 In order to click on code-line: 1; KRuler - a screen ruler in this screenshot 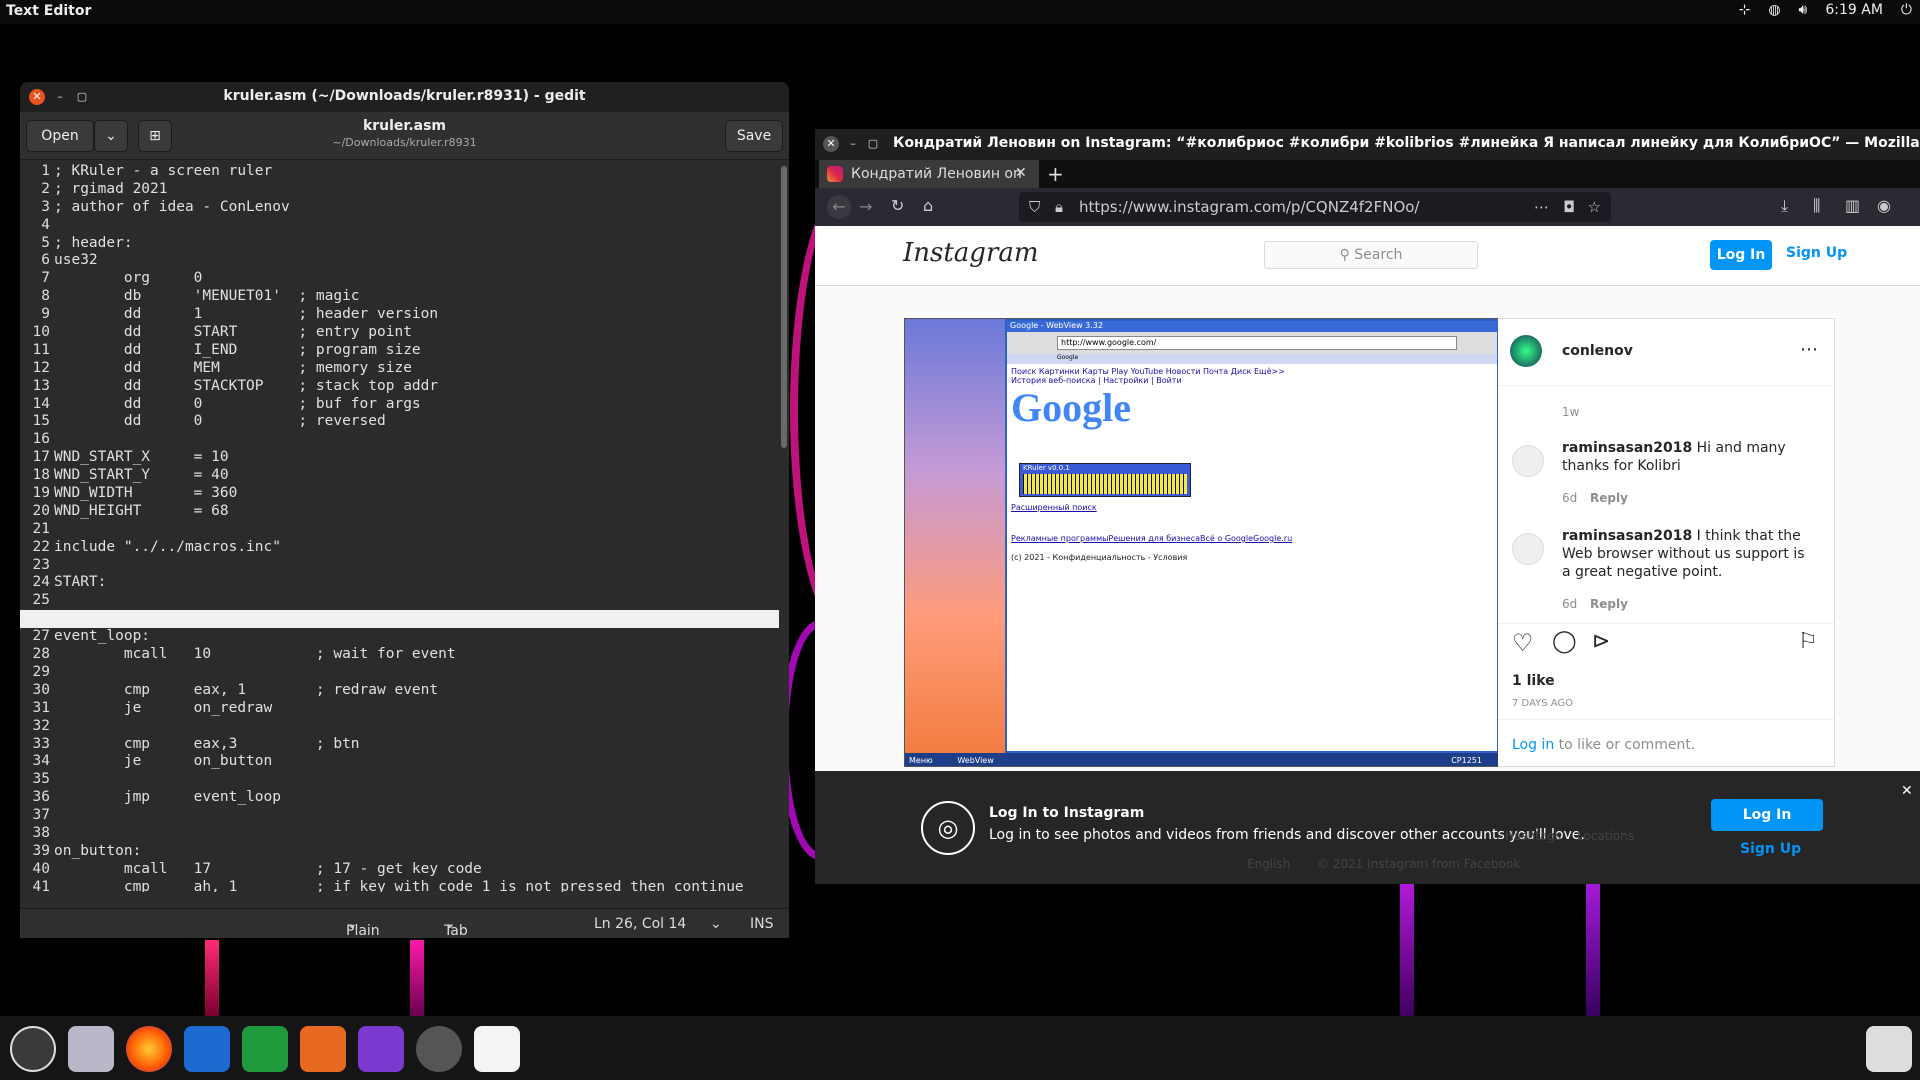, I will do `click(399, 172)`.